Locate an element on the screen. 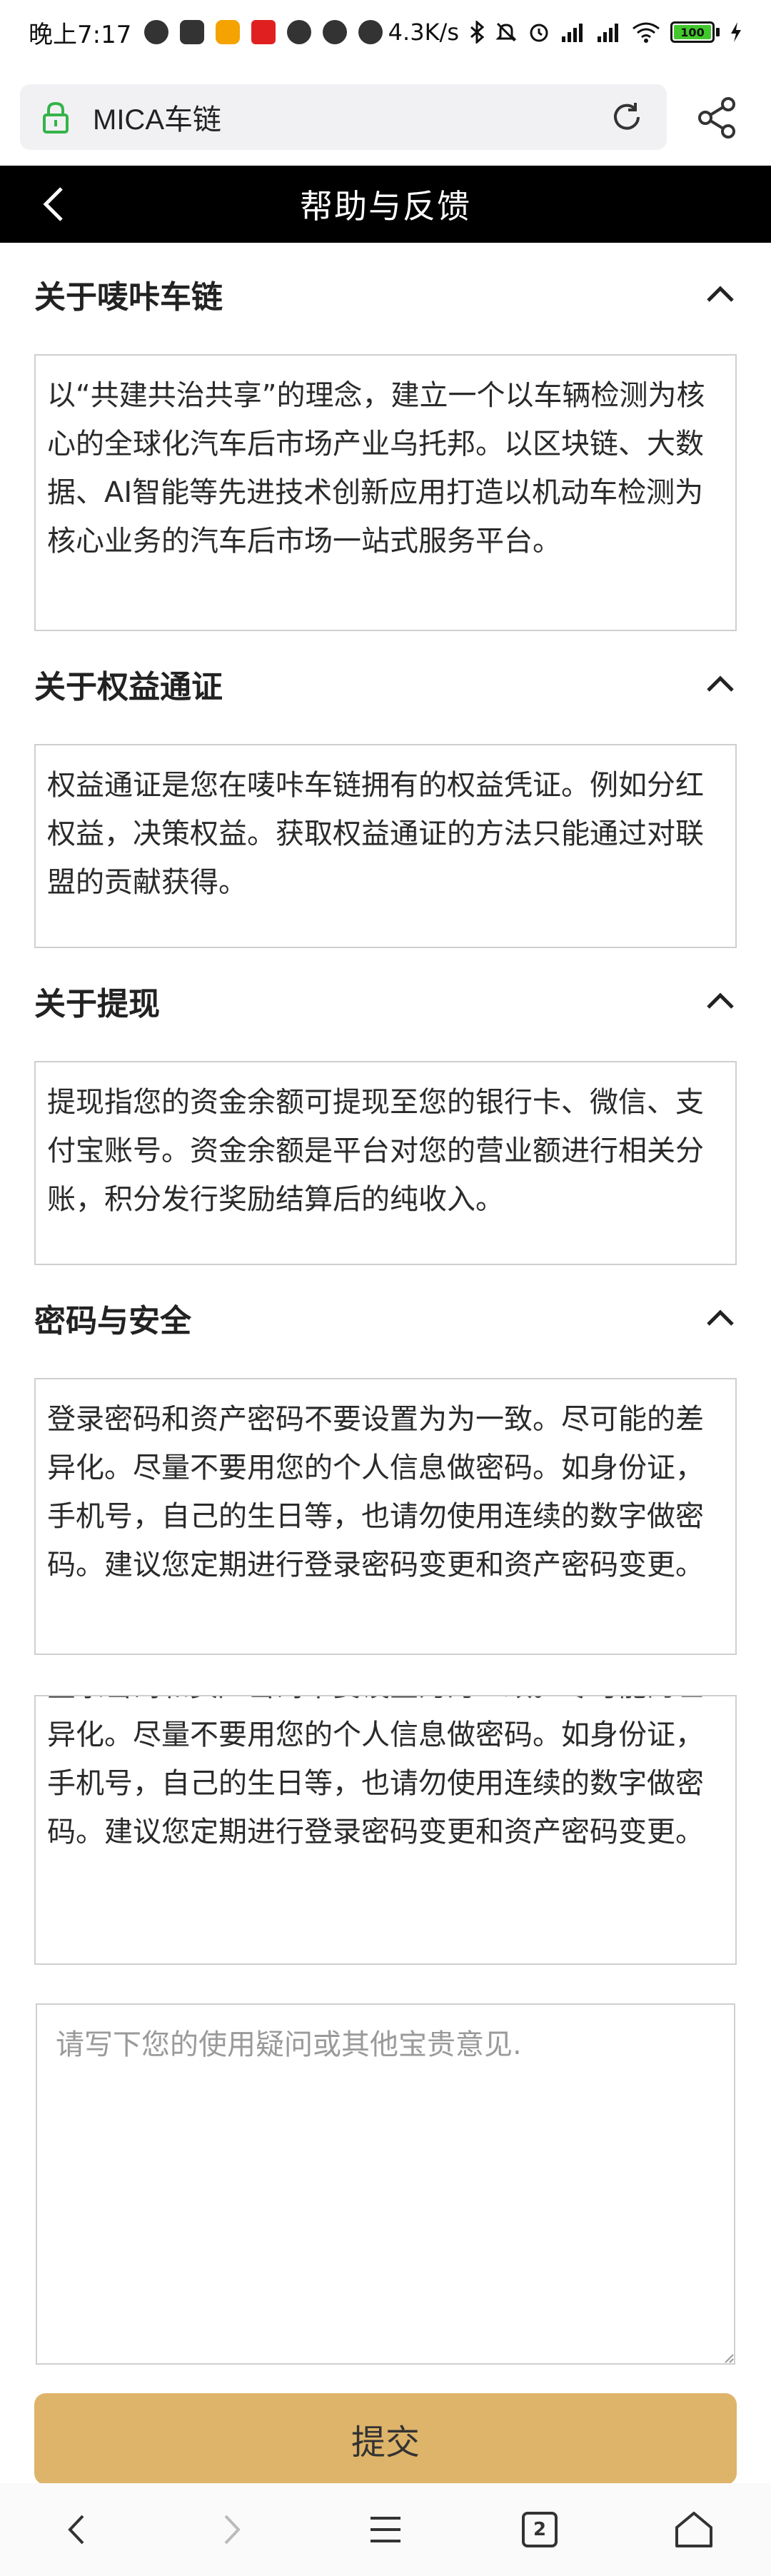 The image size is (771, 2576). charging-icon is located at coordinates (736, 32).